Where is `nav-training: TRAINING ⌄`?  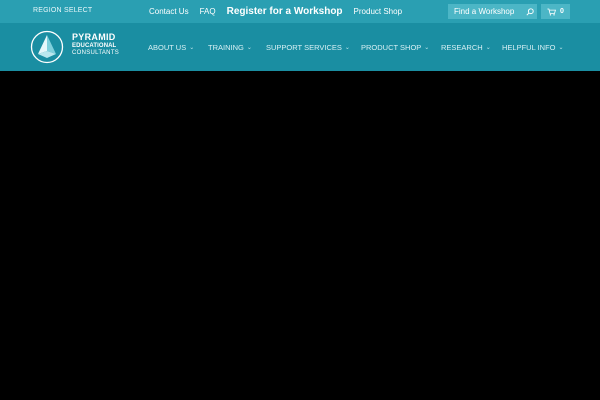
nav-training: TRAINING ⌄ is located at coordinates (230, 47).